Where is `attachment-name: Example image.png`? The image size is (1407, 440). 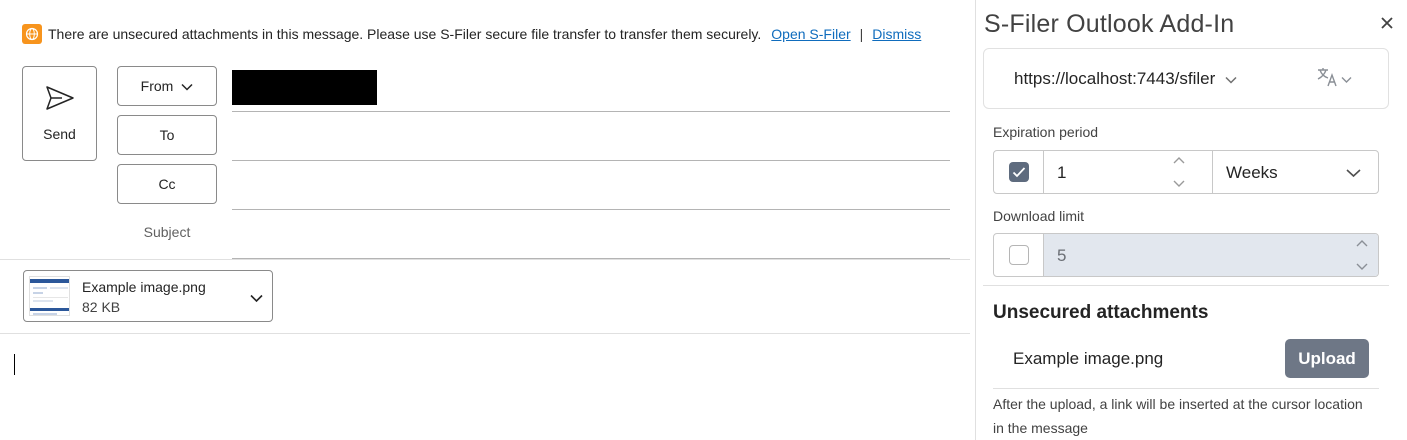
attachment-name: Example image.png is located at coordinates (144, 287).